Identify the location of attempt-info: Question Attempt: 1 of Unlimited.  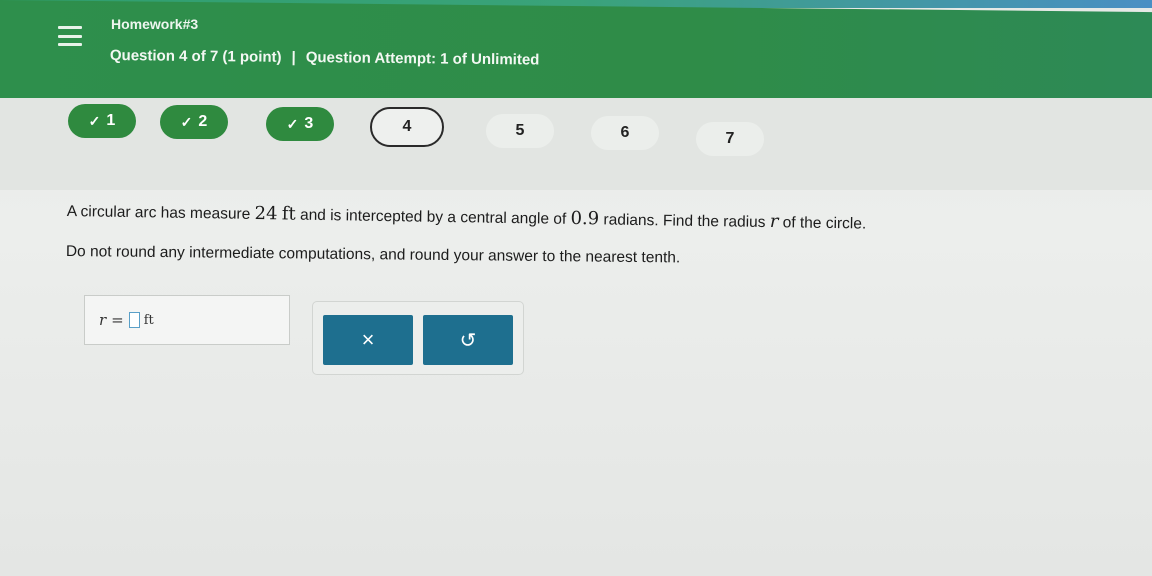
(422, 59).